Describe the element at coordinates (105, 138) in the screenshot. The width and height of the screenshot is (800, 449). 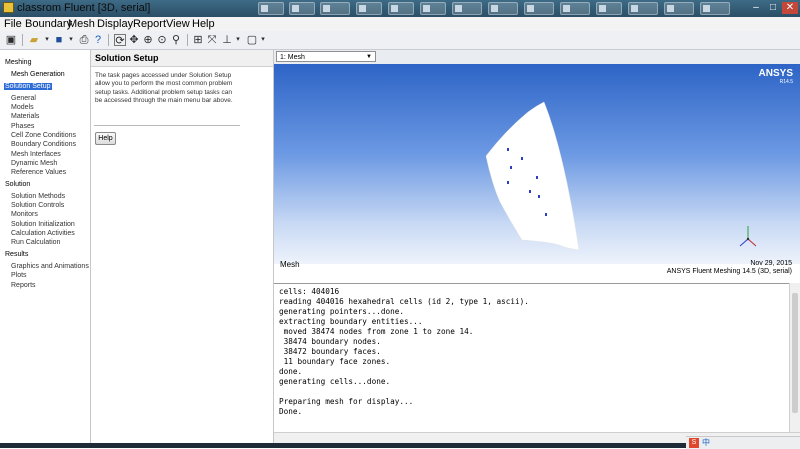
I see `help-button: Help` at that location.